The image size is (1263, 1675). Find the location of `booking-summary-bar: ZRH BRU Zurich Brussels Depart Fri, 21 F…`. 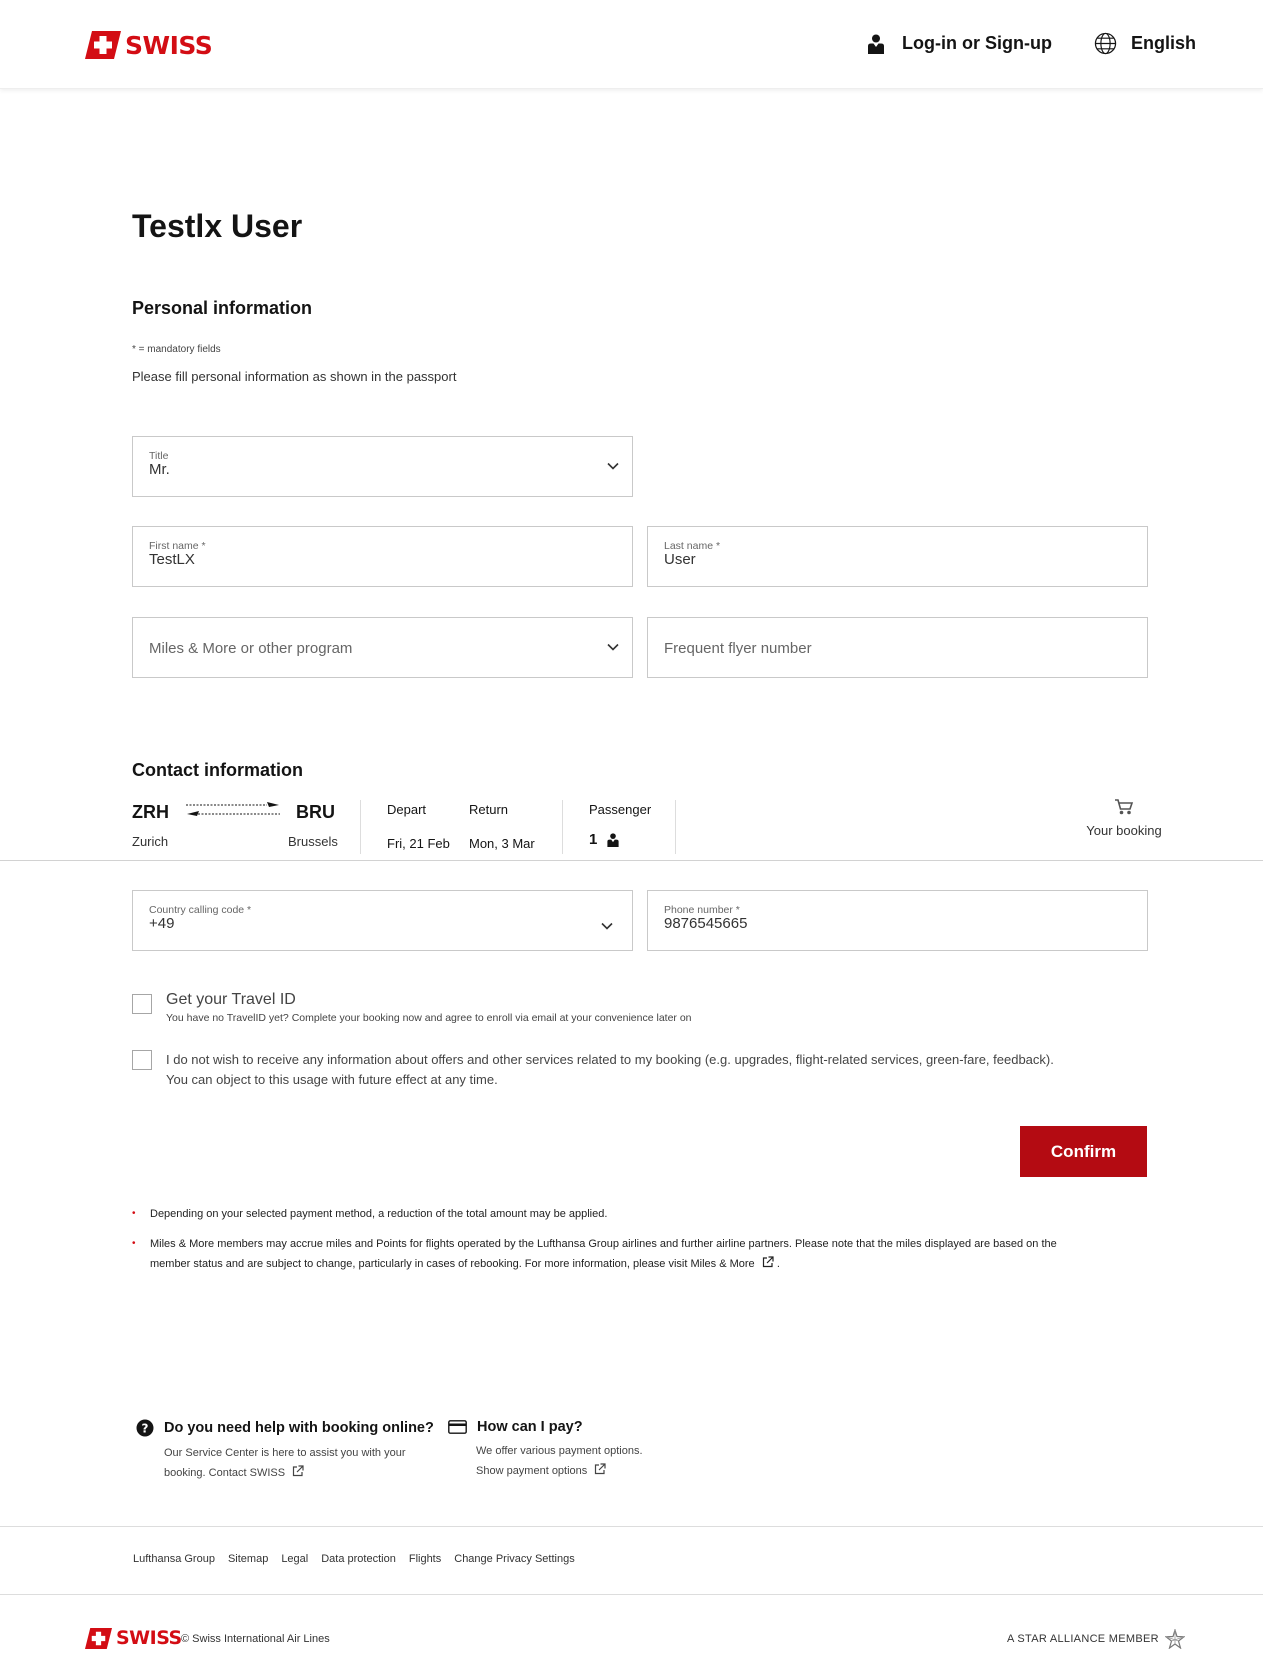

booking-summary-bar: ZRH BRU Zurich Brussels Depart Fri, 21 F… is located at coordinates (631, 825).